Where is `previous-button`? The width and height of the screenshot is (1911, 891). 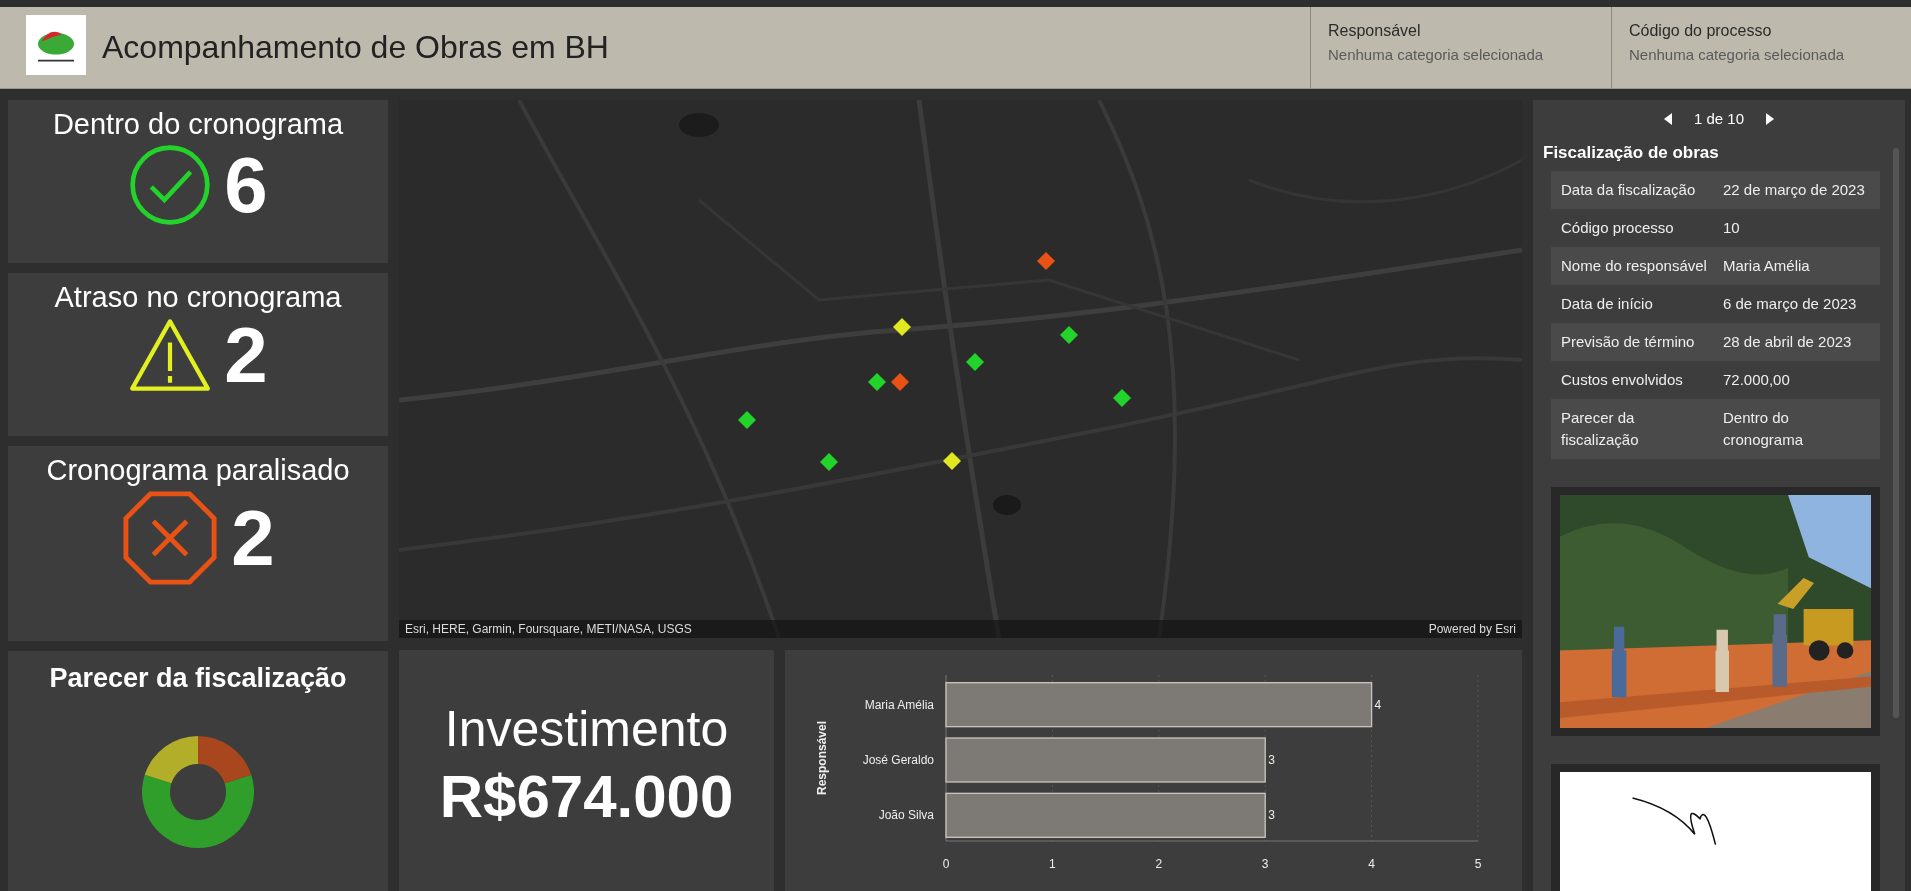 previous-button is located at coordinates (1667, 118).